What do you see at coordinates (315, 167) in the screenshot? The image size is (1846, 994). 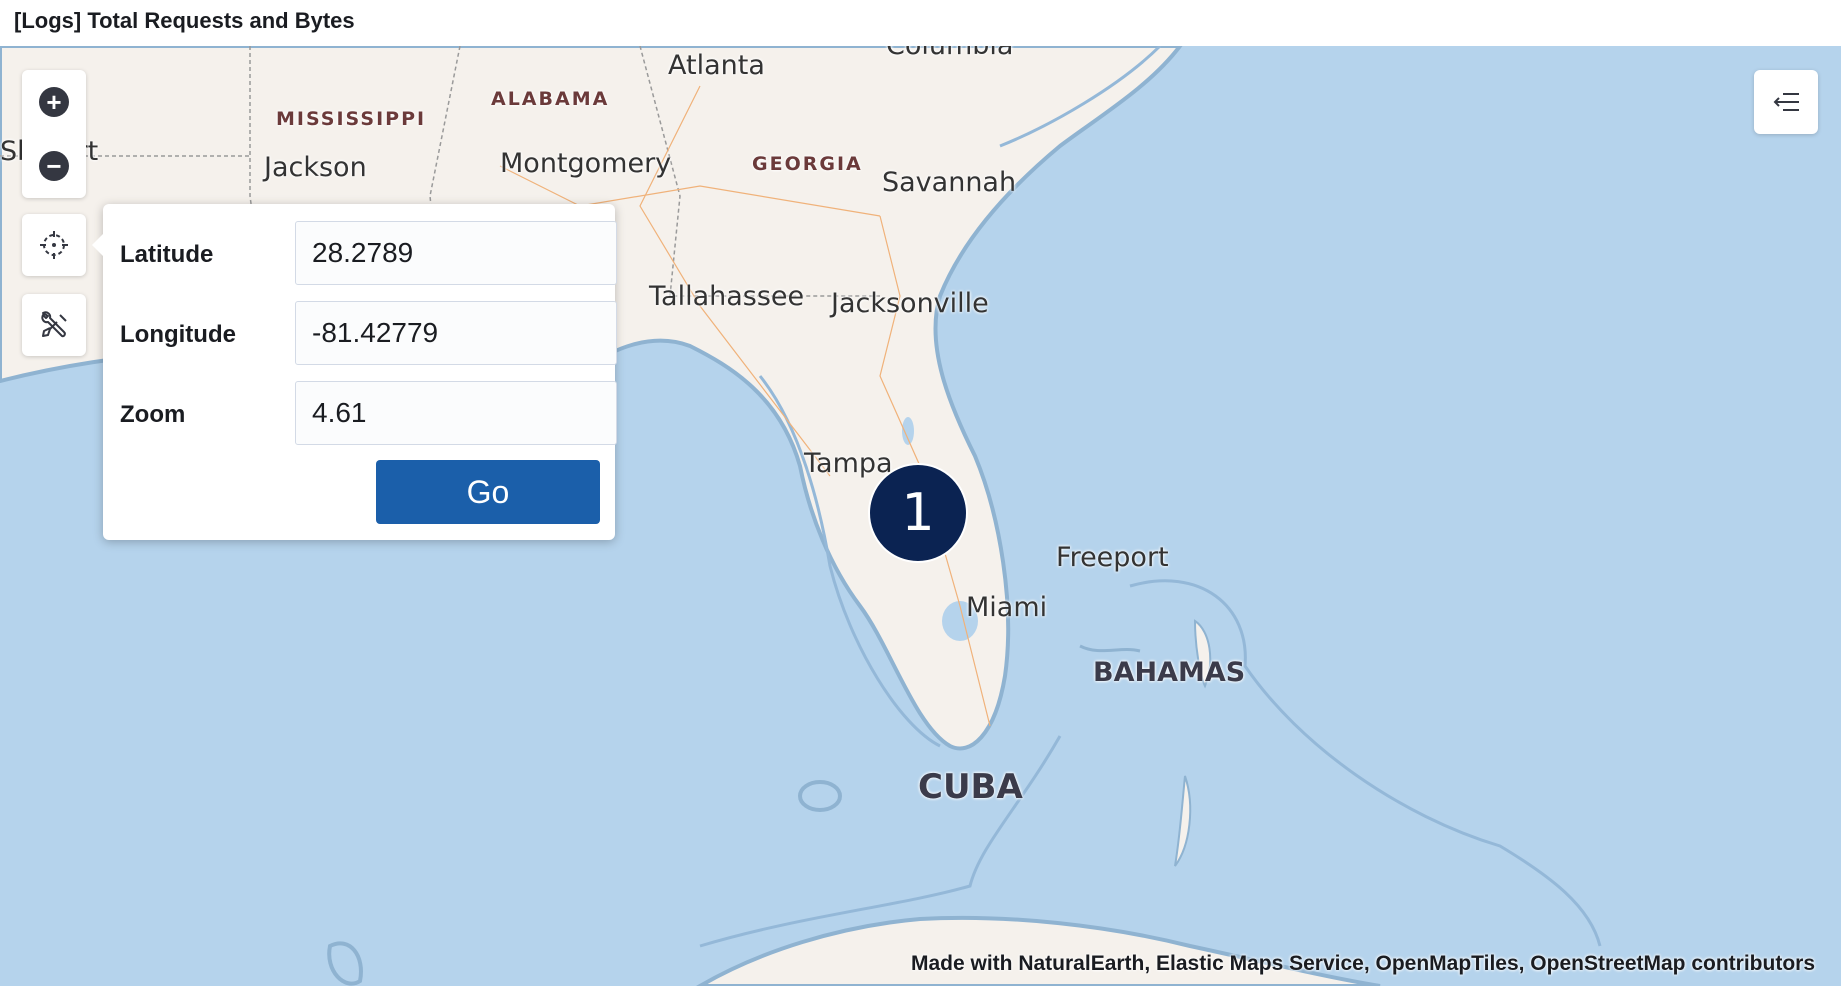 I see `map-label-jackson: Jackson` at bounding box center [315, 167].